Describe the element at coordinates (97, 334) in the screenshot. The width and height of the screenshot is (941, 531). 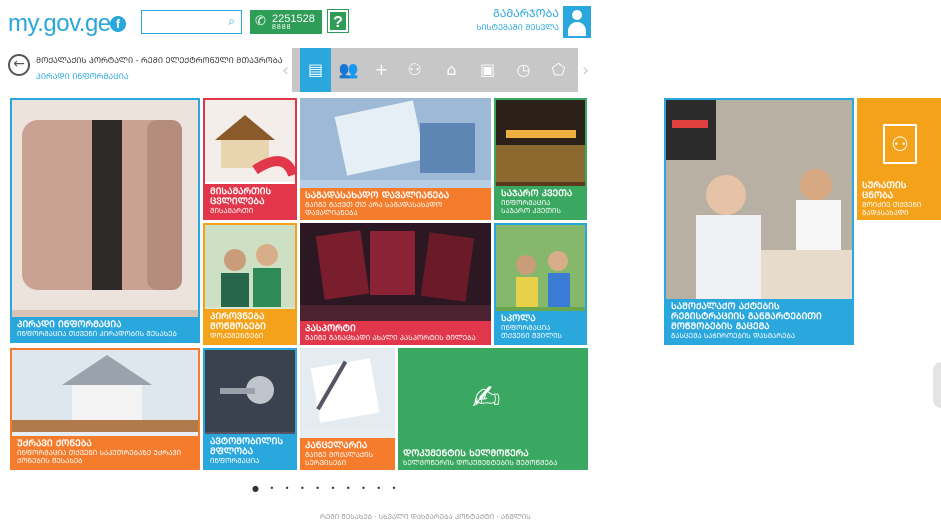
I see `tile-subtitle: ᲘᲜᲤᲝᲠᲛᲐᲪᲘᲐ ᲗᲥᲕᲔᲜᲘ ᲞᲘᲠᲐᲓᲝᲑᲘᲡ ᲨᲔᲡᲐᲮᲔᲑ` at that location.